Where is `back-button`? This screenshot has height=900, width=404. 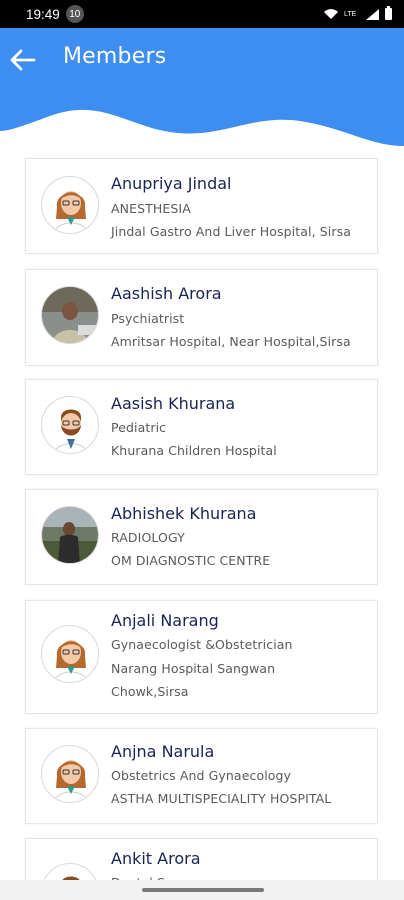
back-button is located at coordinates (23, 60).